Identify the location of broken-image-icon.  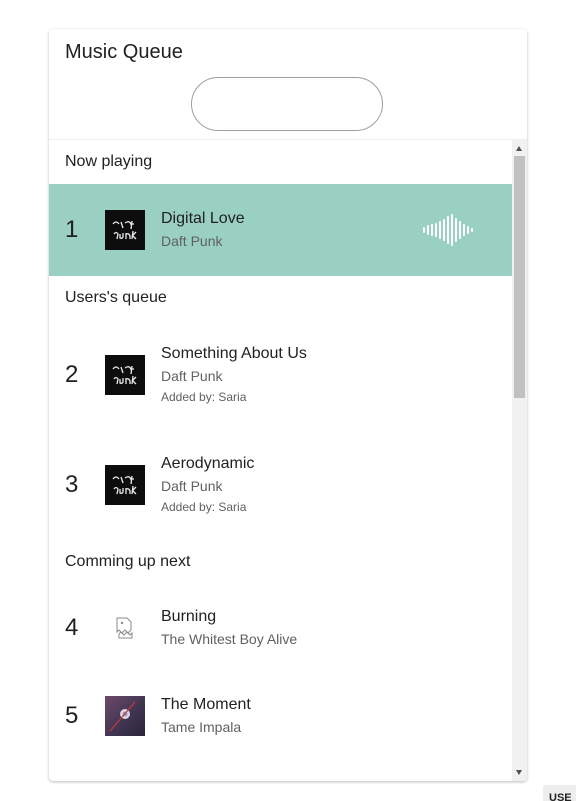
(125, 628).